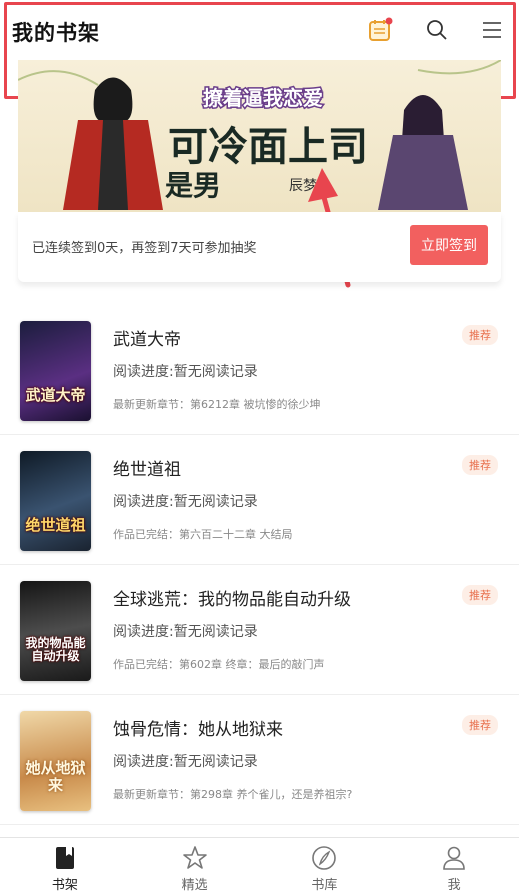 This screenshot has width=519, height=895. Describe the element at coordinates (55, 501) in the screenshot. I see `book-cover: 绝世道祖` at that location.